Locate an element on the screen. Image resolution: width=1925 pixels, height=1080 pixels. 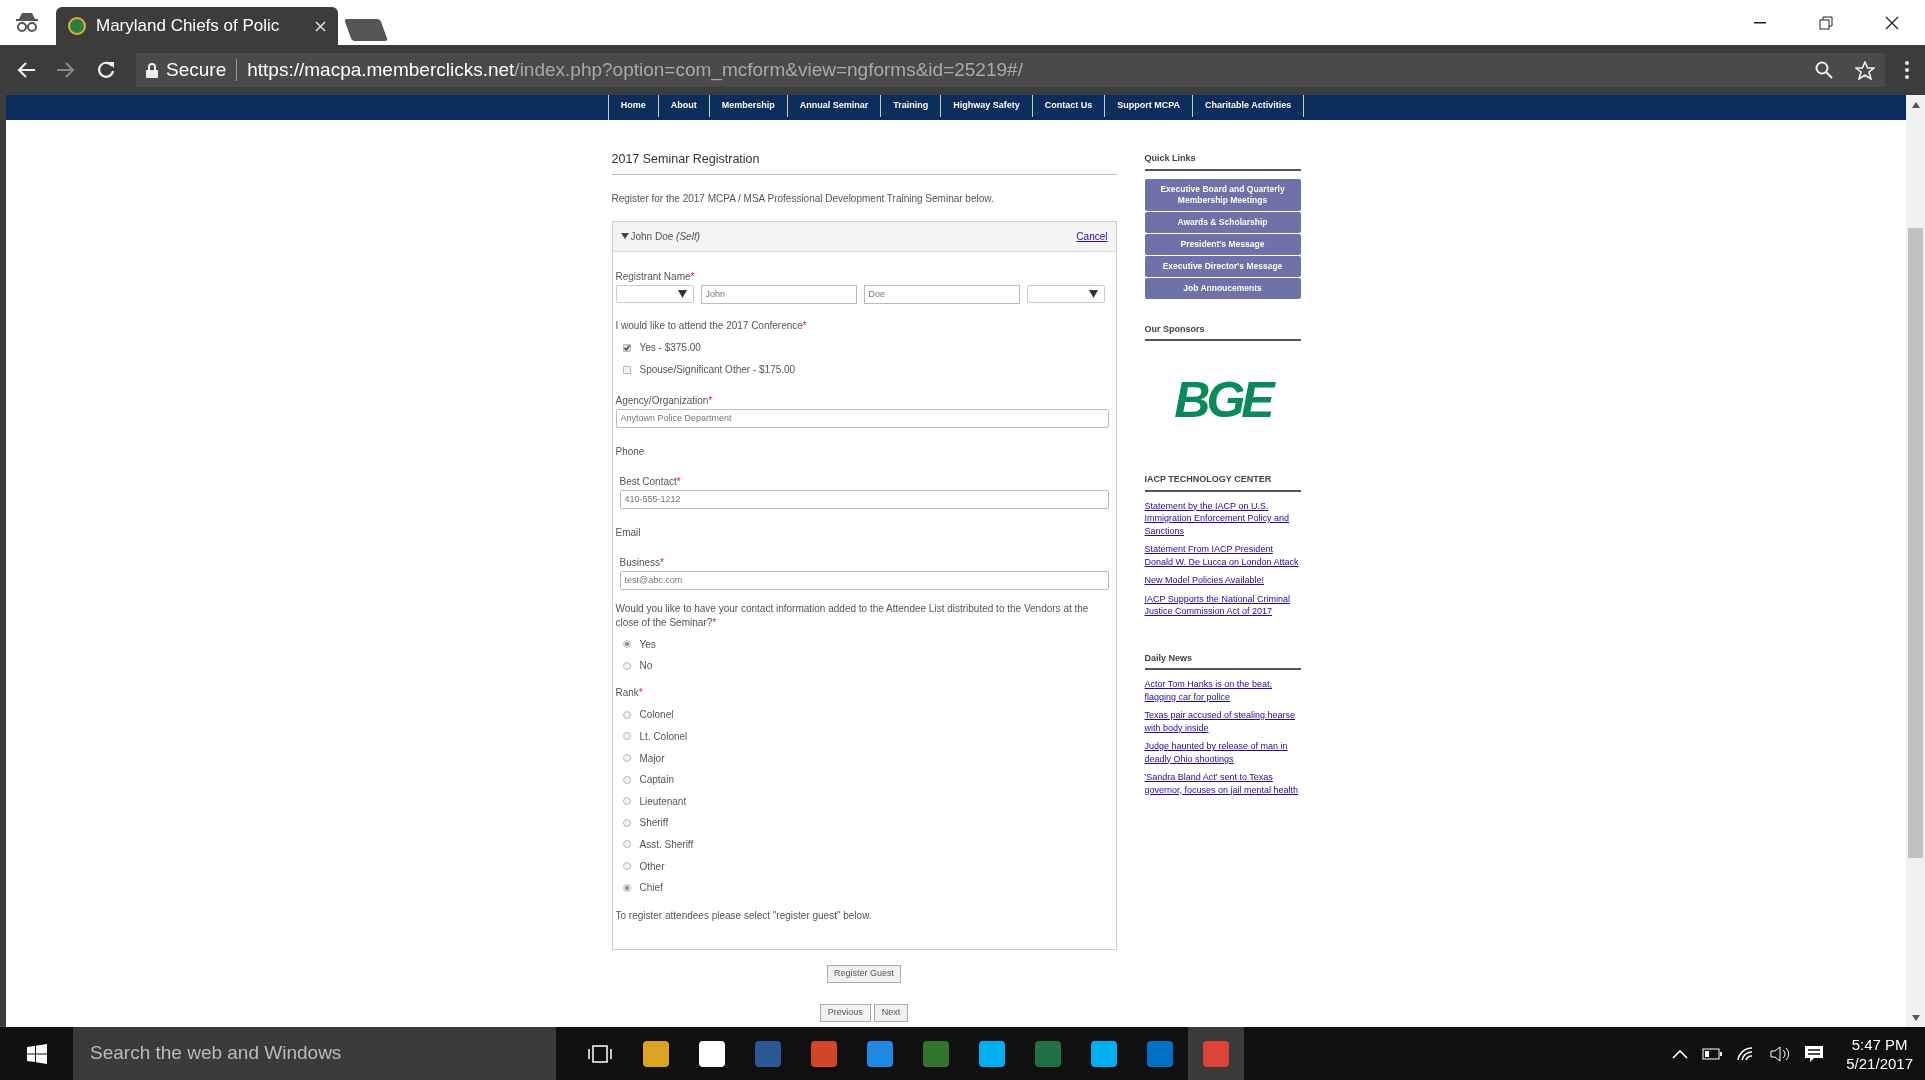
nav-link: Support MCPA is located at coordinates (1149, 106).